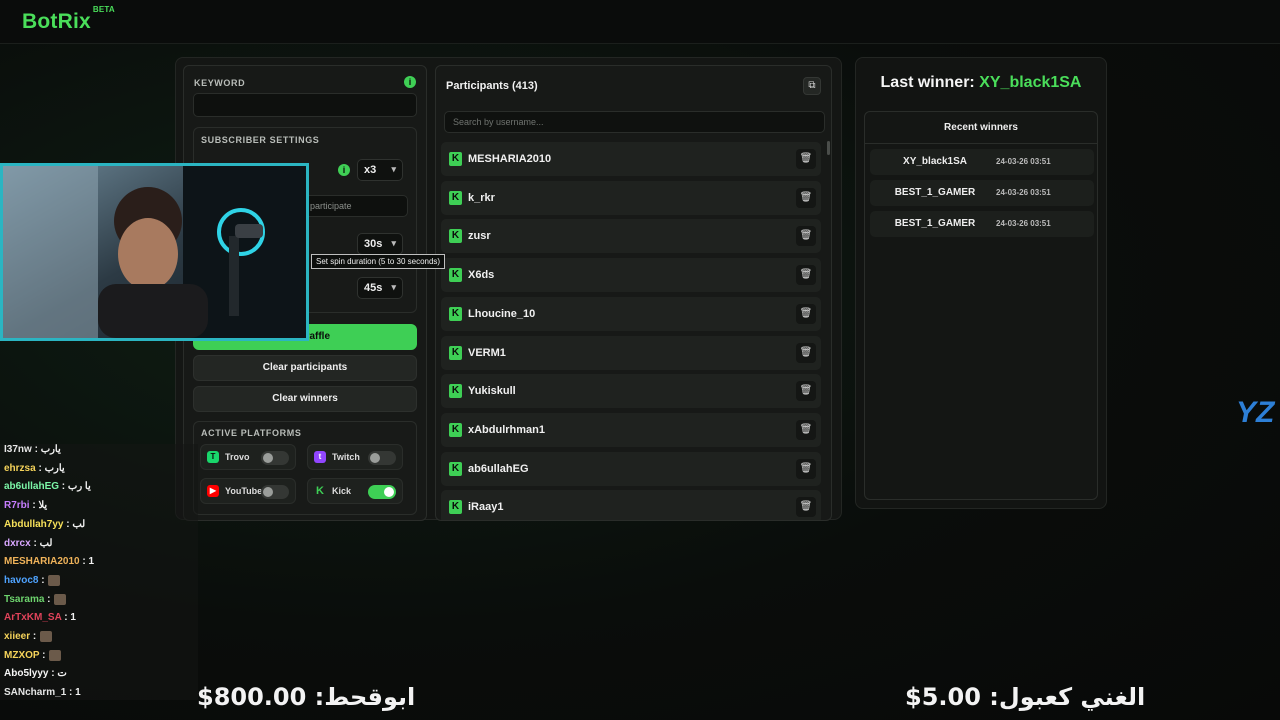 The width and height of the screenshot is (1280, 720). Describe the element at coordinates (35, 673) in the screenshot. I see `chat-line: Abo5lyyy : ت` at that location.